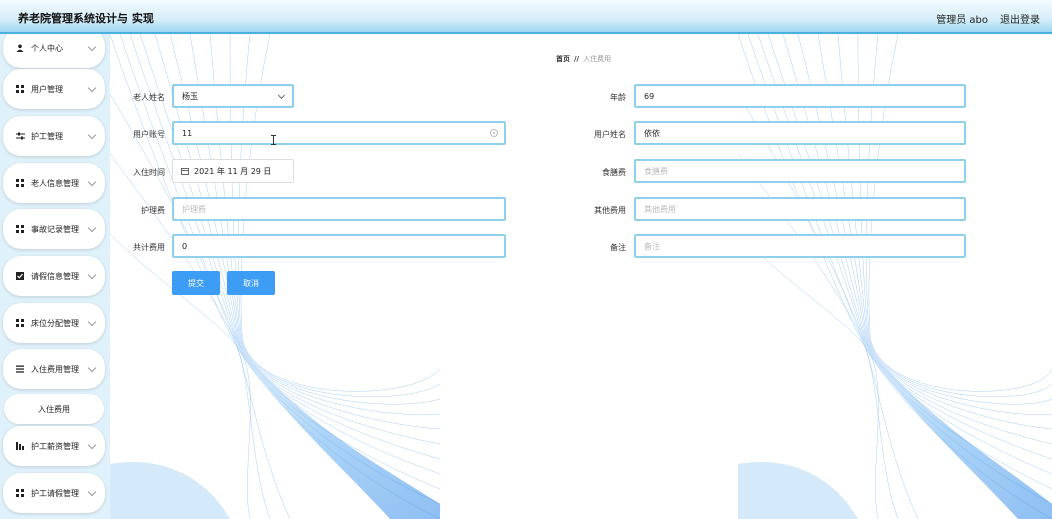  I want to click on user-account-label: 用户账号, so click(149, 134).